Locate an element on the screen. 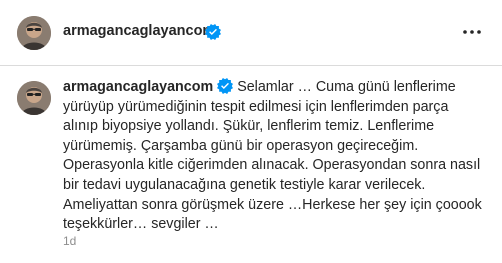 This screenshot has height=263, width=502. profile-avatar is located at coordinates (34, 33).